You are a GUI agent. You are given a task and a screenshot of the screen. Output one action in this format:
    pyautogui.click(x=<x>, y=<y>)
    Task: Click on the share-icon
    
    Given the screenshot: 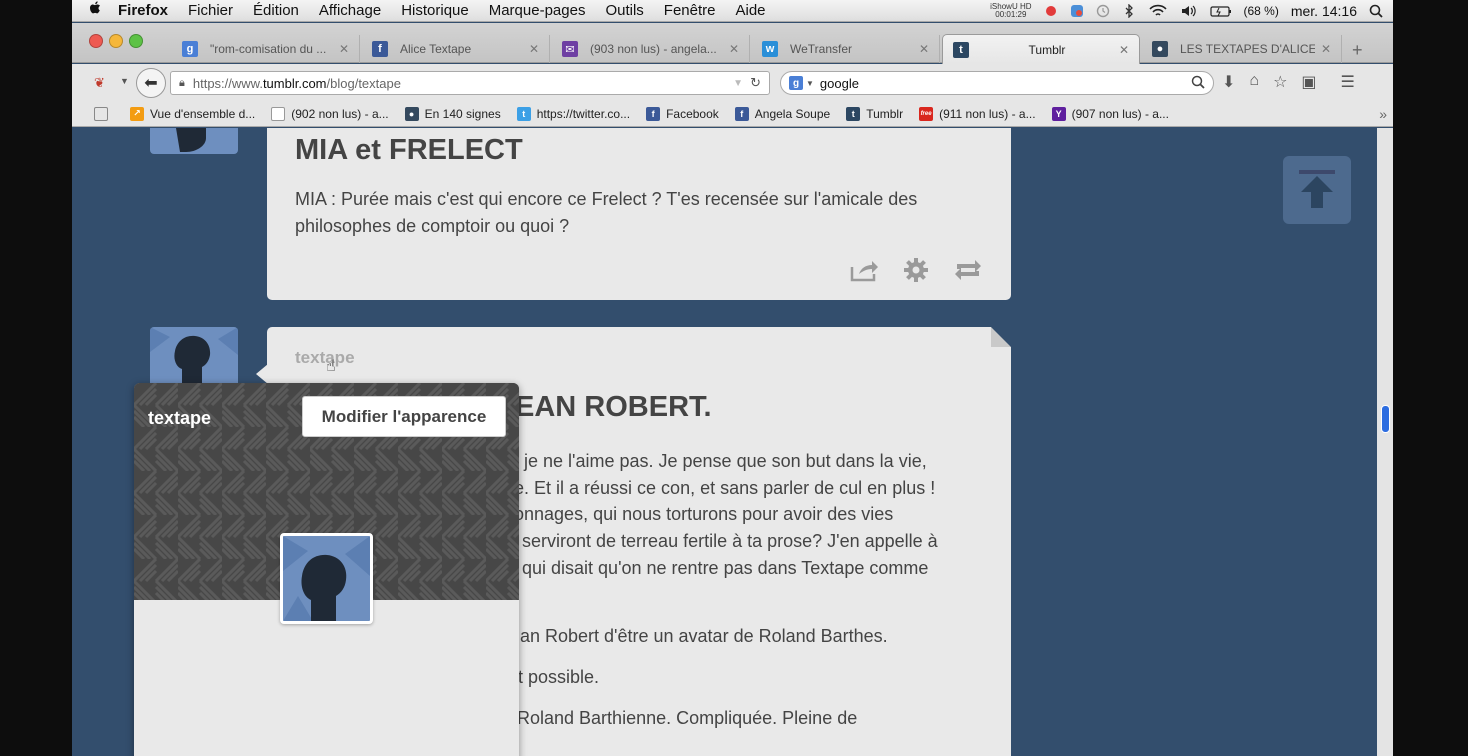 What is the action you would take?
    pyautogui.click(x=864, y=270)
    